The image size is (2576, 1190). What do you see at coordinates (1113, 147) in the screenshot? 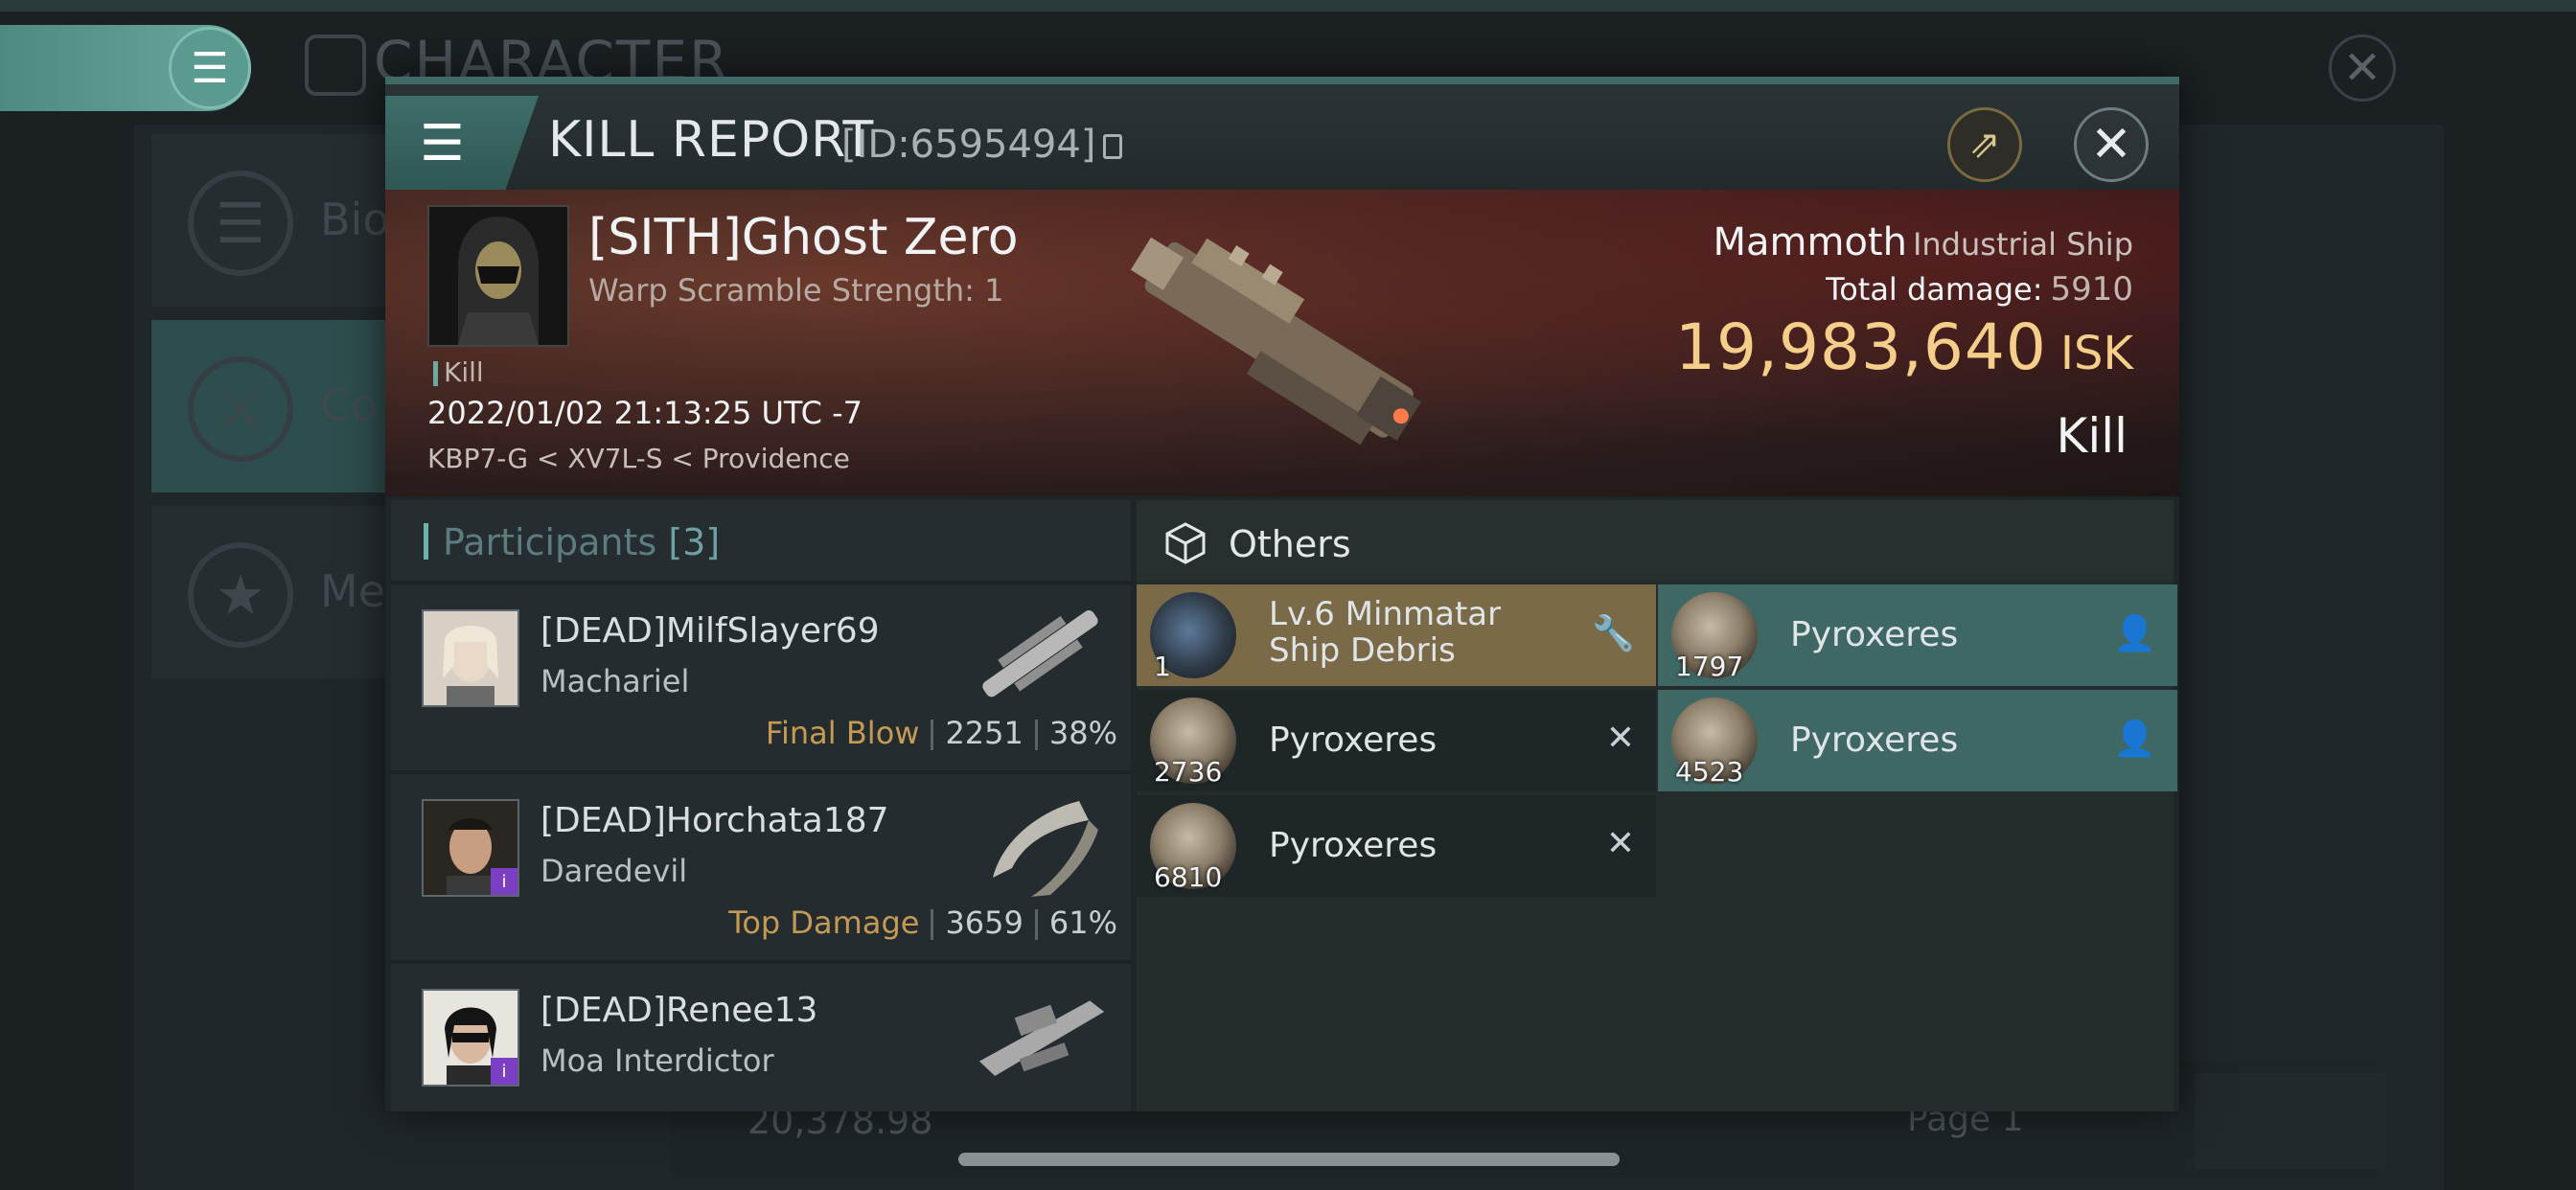
I see `copy-icon` at bounding box center [1113, 147].